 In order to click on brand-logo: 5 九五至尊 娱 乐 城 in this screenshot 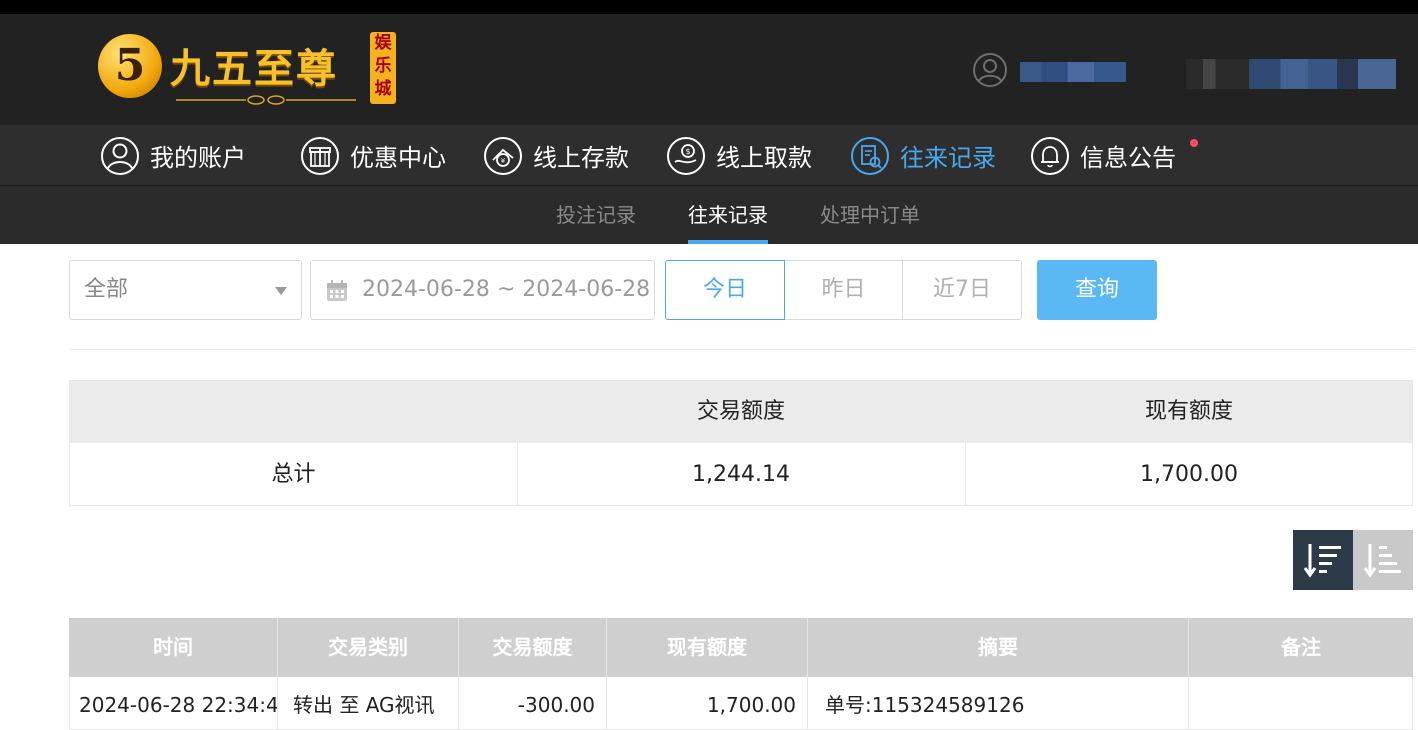, I will do `click(248, 70)`.